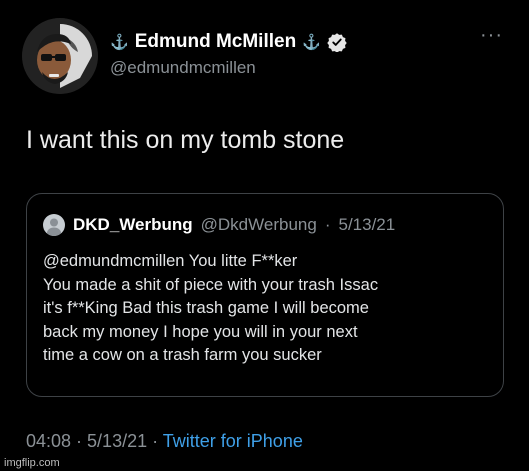 This screenshot has height=471, width=529. Describe the element at coordinates (367, 224) in the screenshot. I see `quoted-date: 5/13/21` at that location.